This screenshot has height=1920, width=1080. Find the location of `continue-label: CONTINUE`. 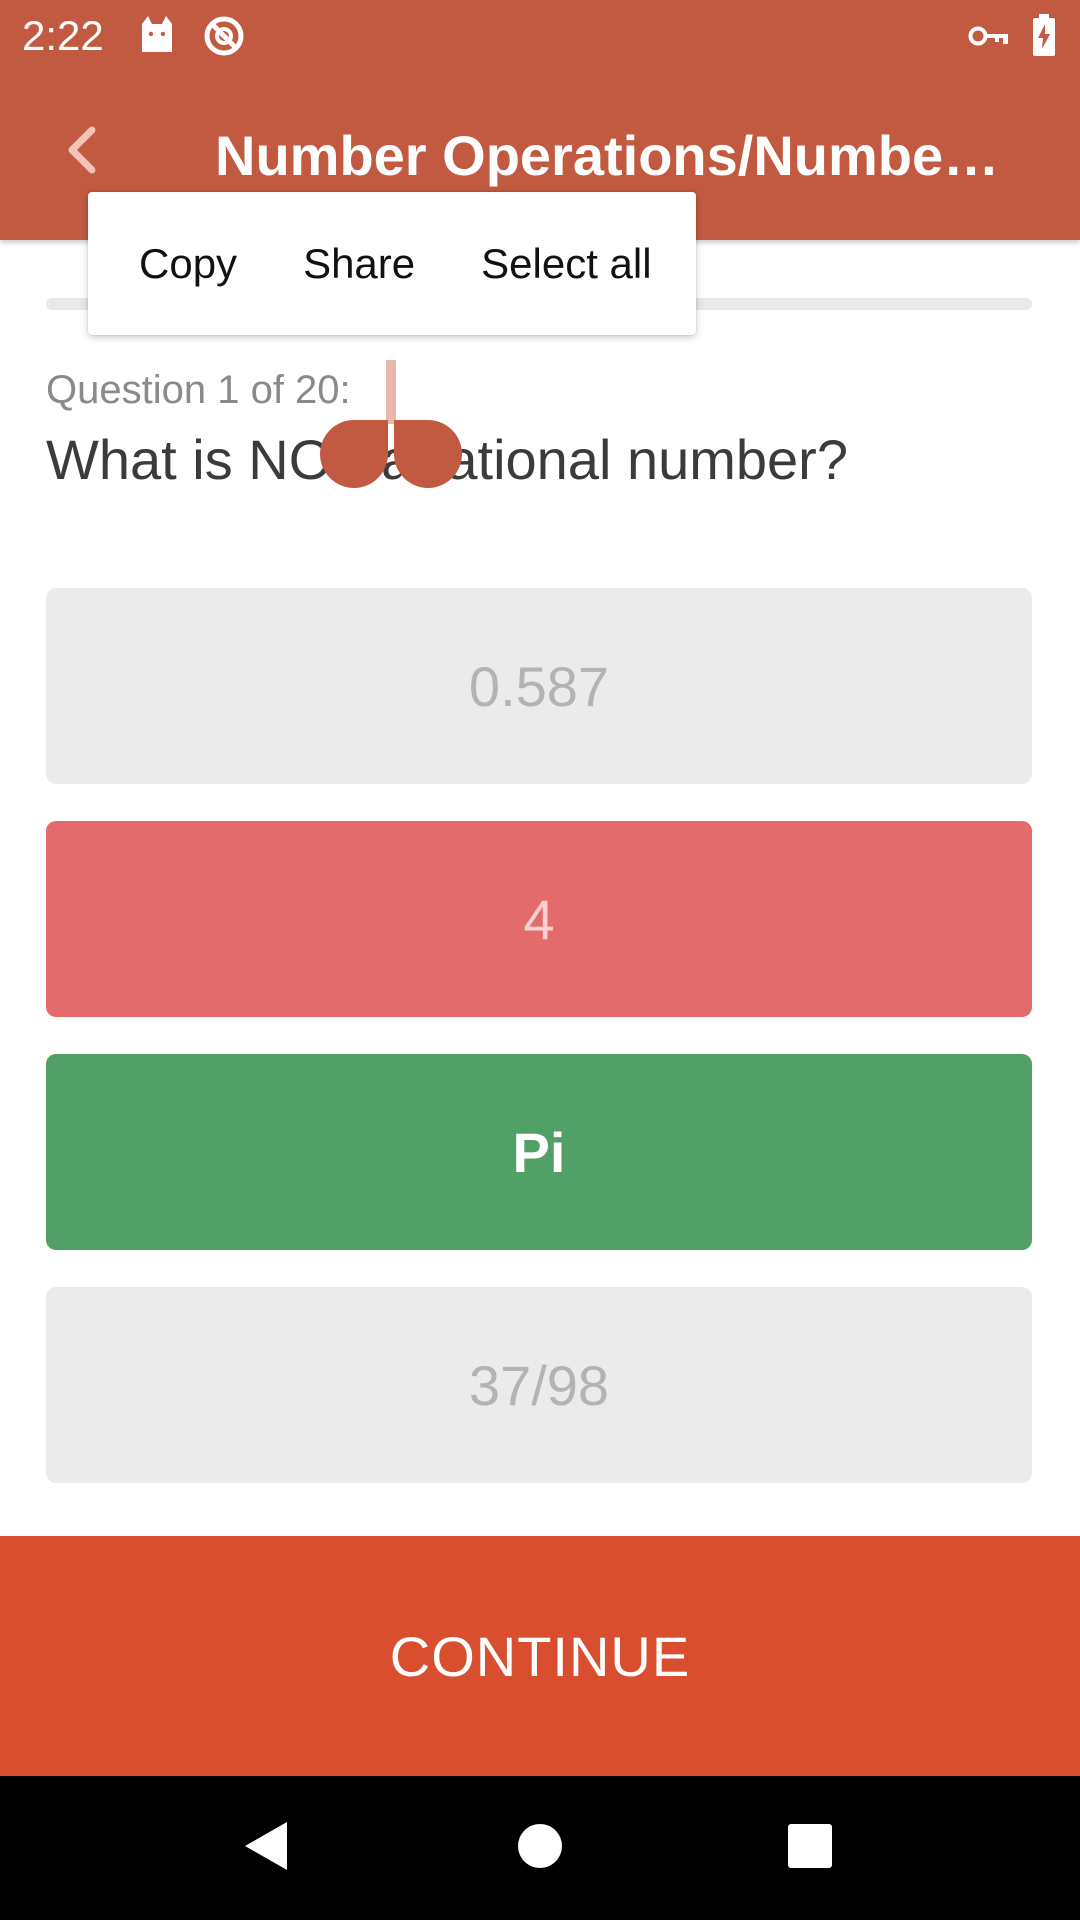

continue-label: CONTINUE is located at coordinates (540, 1656).